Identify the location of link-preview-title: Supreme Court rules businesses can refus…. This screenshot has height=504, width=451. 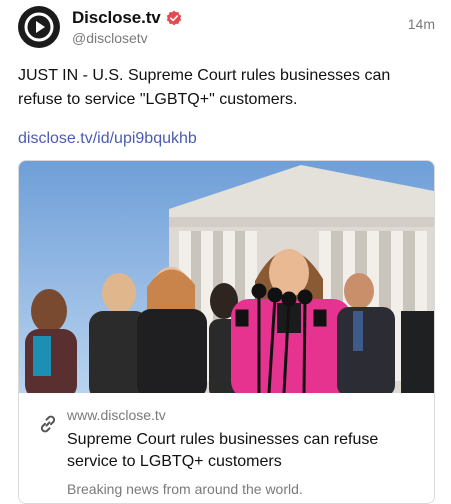
(242, 451).